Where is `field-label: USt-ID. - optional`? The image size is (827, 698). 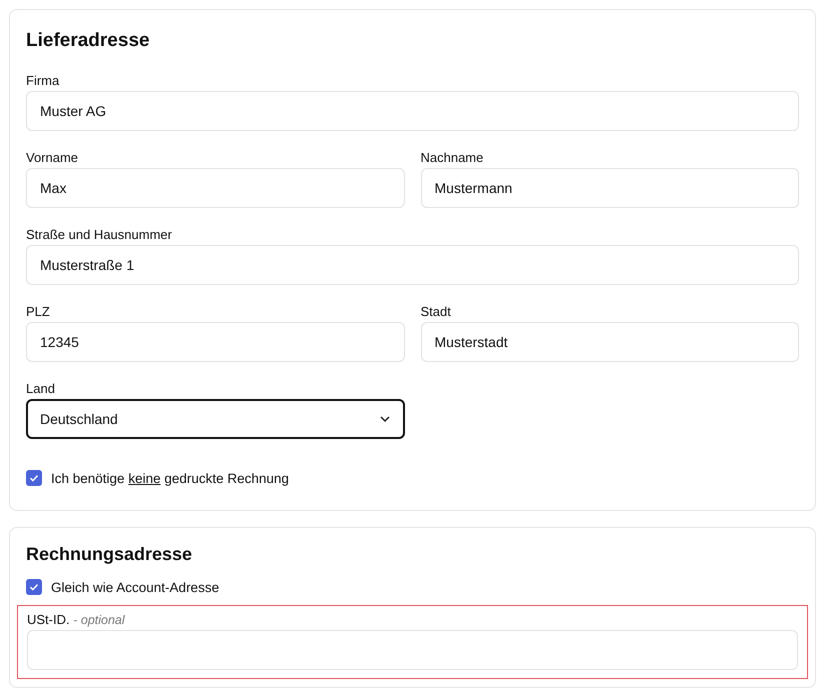 field-label: USt-ID. - optional is located at coordinates (76, 620).